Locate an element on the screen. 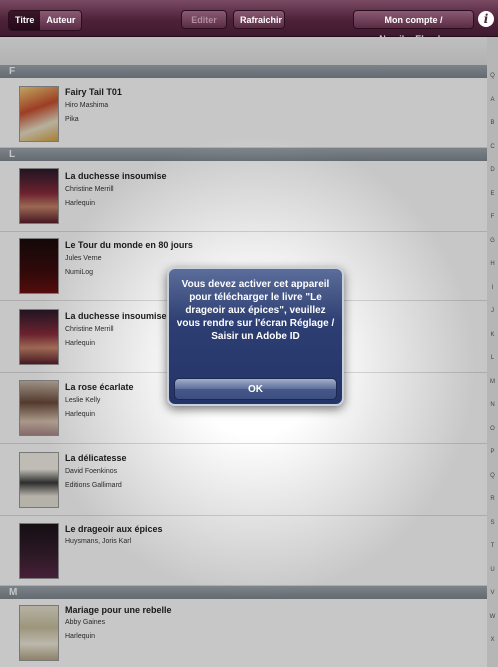 The width and height of the screenshot is (498, 667). index-letter: N is located at coordinates (492, 405).